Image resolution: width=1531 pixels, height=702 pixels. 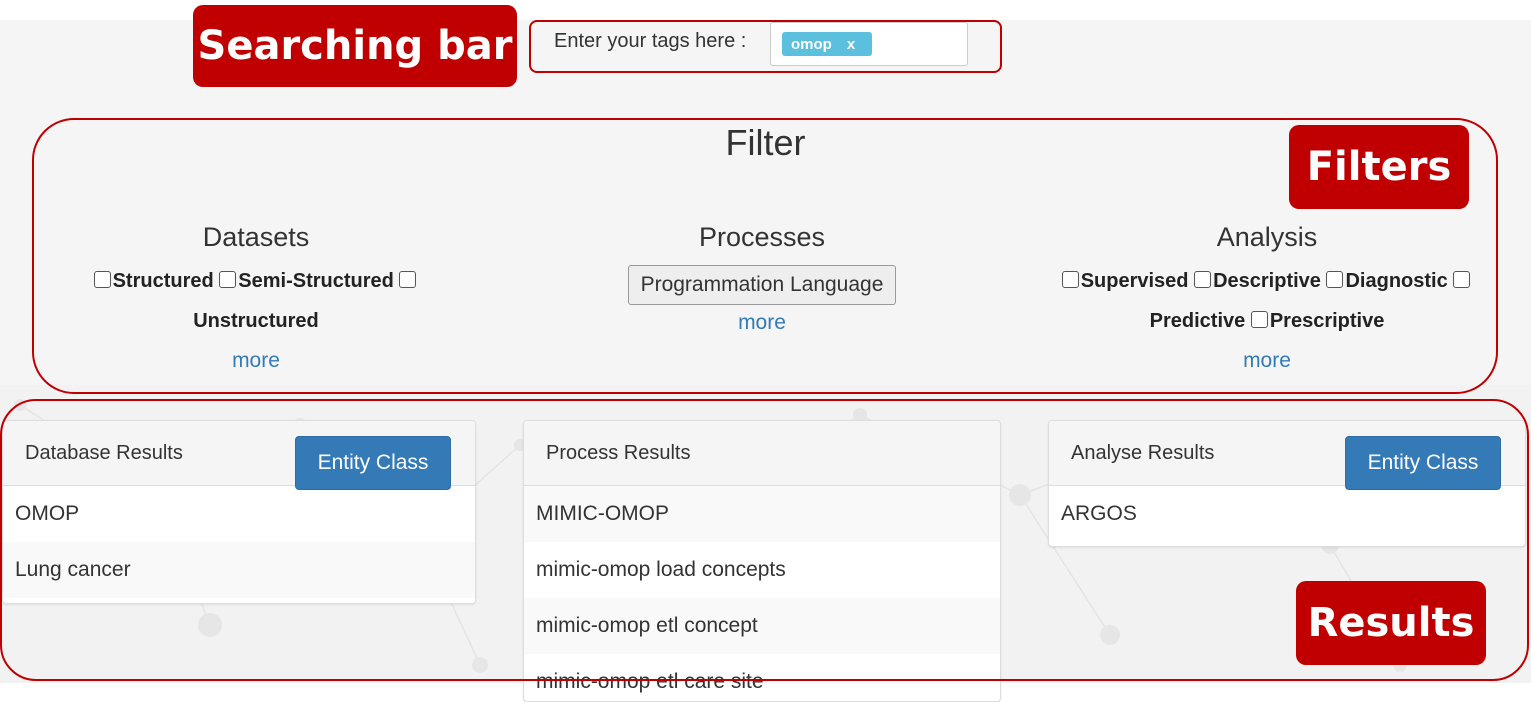 What do you see at coordinates (1267, 237) in the screenshot?
I see `analysis-heading: Analysis` at bounding box center [1267, 237].